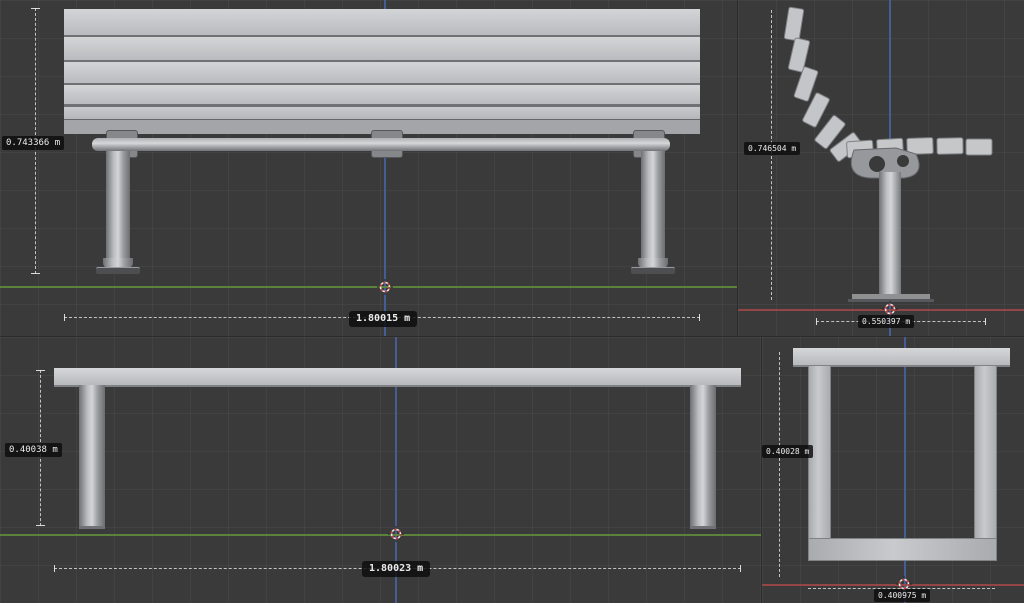 This screenshot has width=1024, height=603. I want to click on dimension-label-height: 0.40038 m, so click(33, 450).